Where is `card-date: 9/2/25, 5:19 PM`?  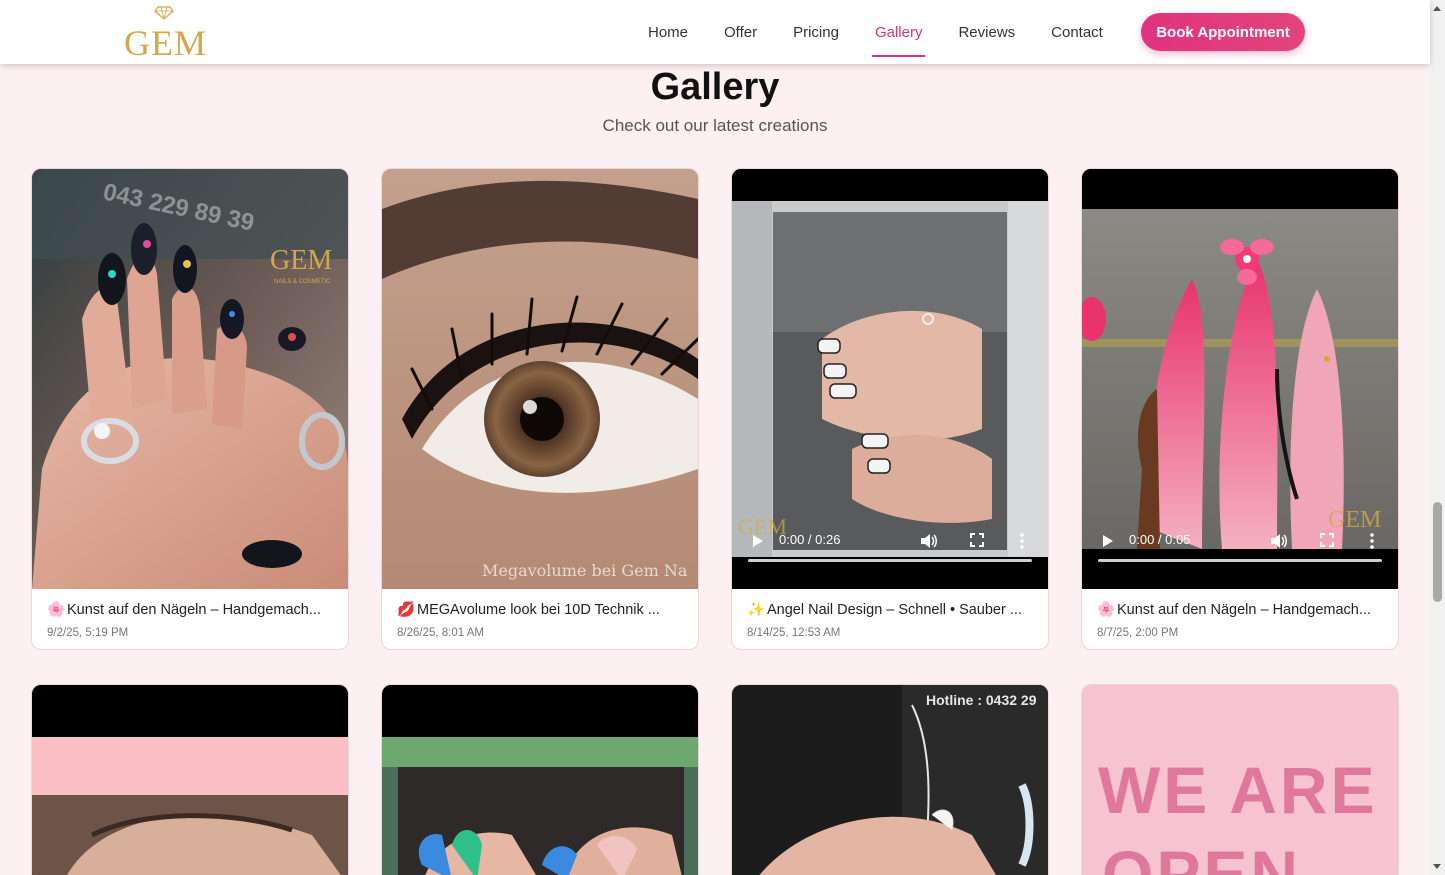
card-date: 9/2/25, 5:19 PM is located at coordinates (88, 633).